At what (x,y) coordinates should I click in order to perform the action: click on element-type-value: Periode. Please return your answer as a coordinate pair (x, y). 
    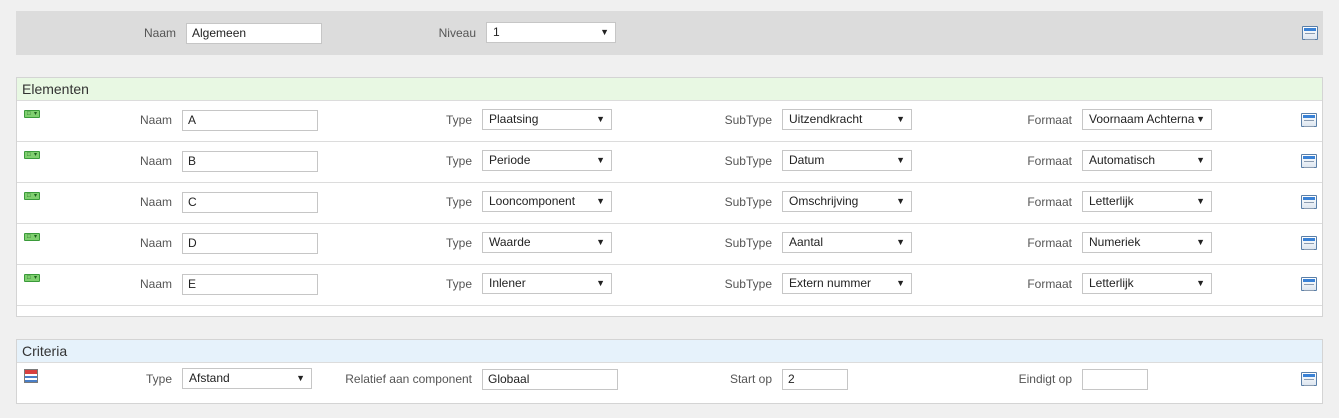
    Looking at the image, I should click on (510, 160).